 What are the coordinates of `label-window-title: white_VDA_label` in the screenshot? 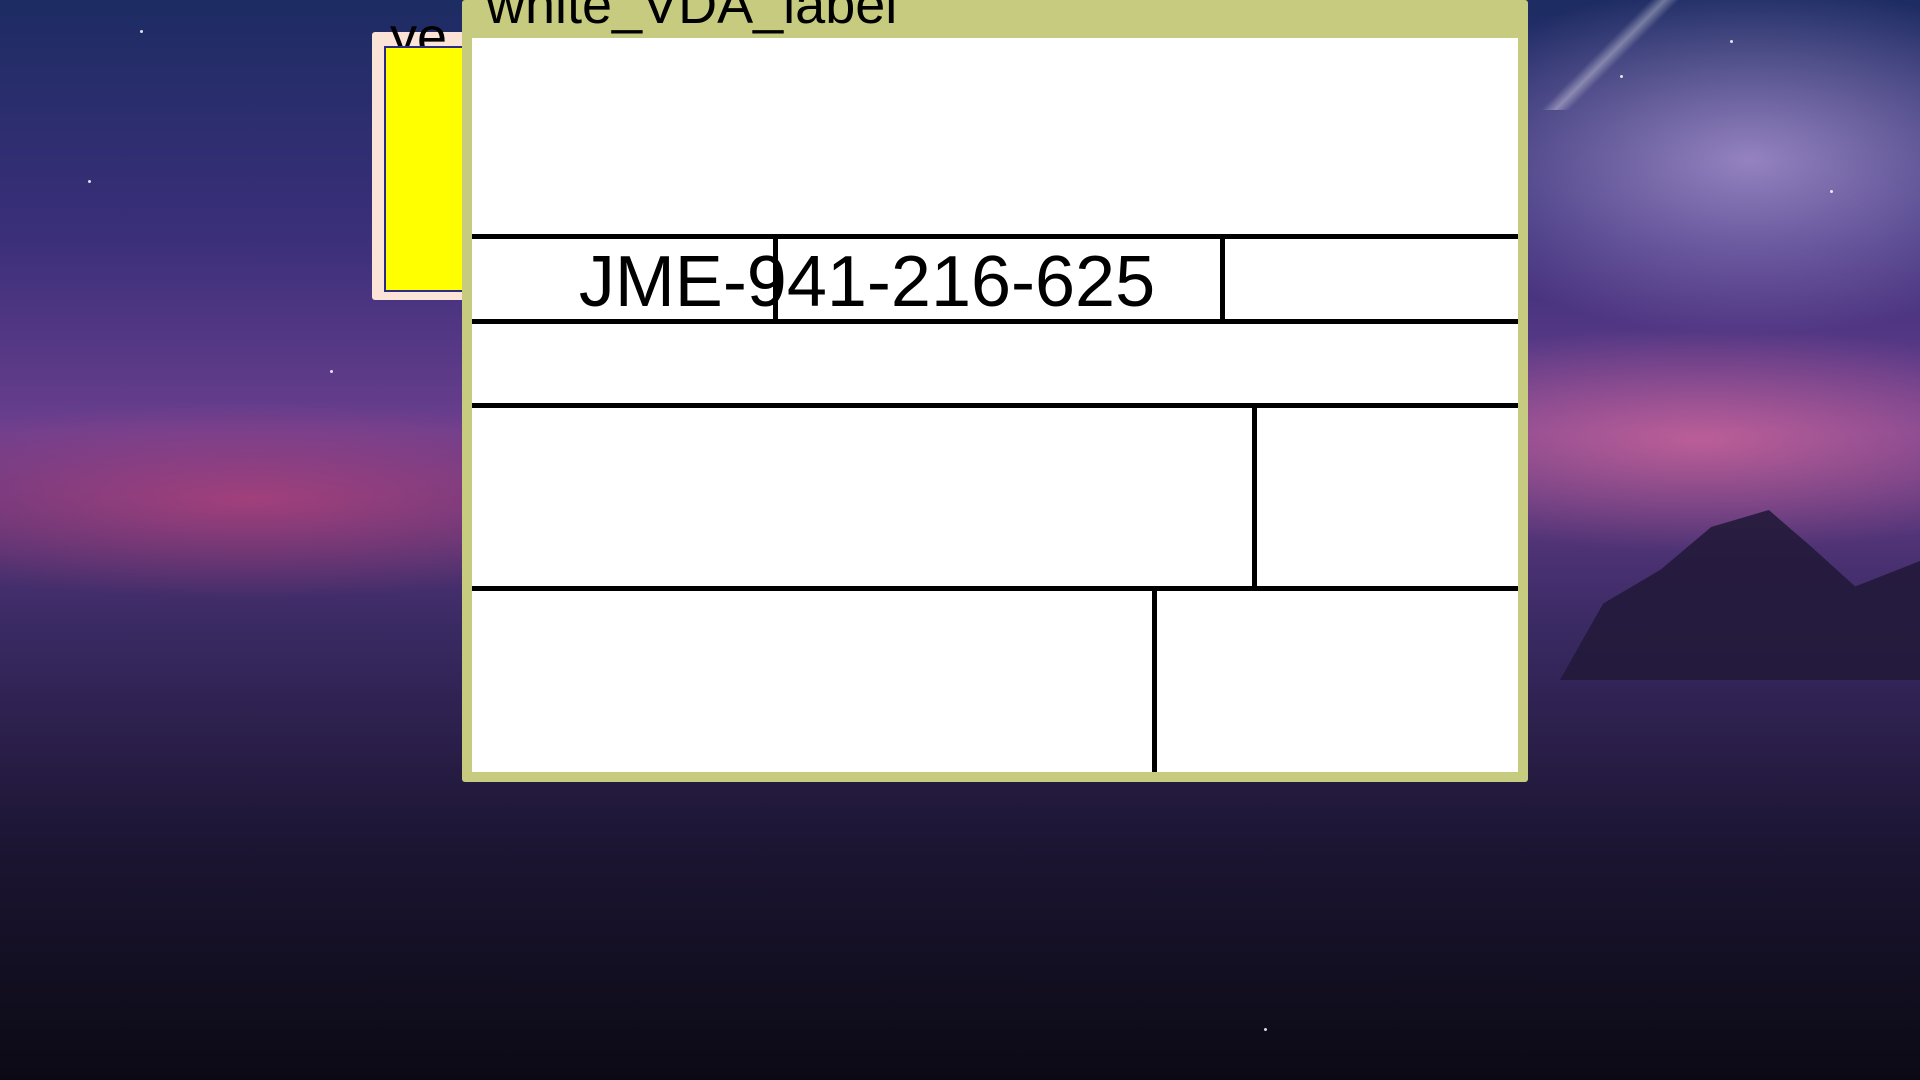 It's located at (692, 17).